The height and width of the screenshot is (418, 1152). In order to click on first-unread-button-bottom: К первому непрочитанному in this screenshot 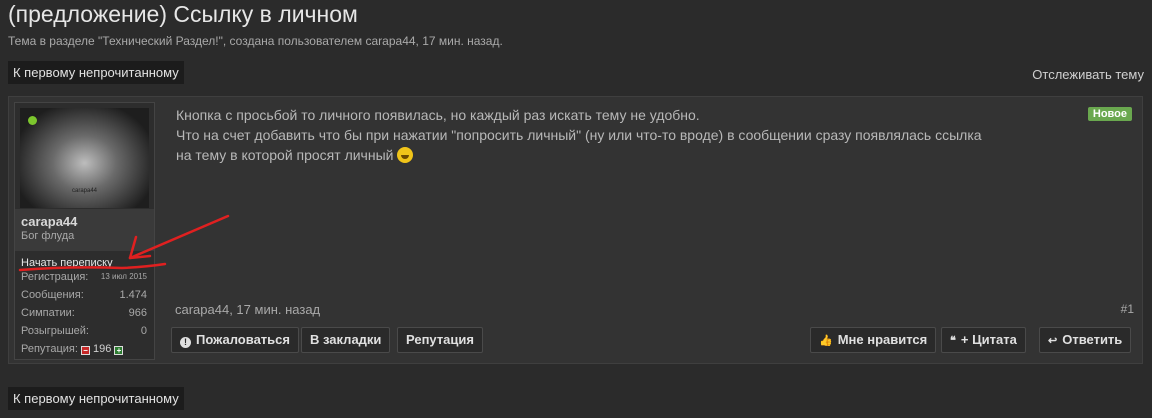, I will do `click(96, 398)`.